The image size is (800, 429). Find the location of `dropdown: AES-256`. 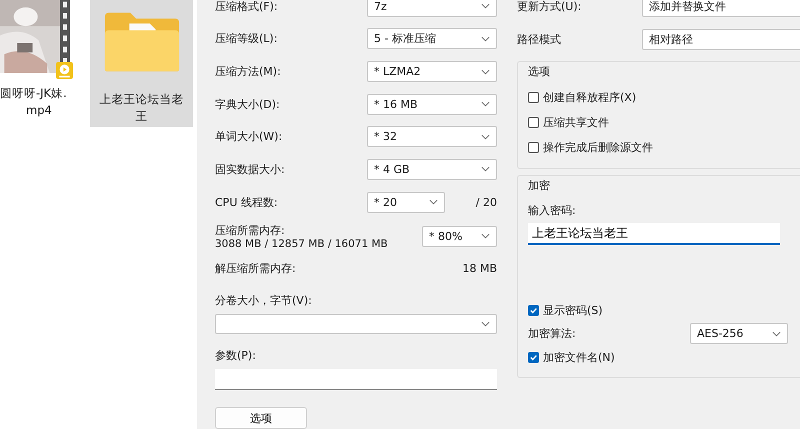

dropdown: AES-256 is located at coordinates (739, 333).